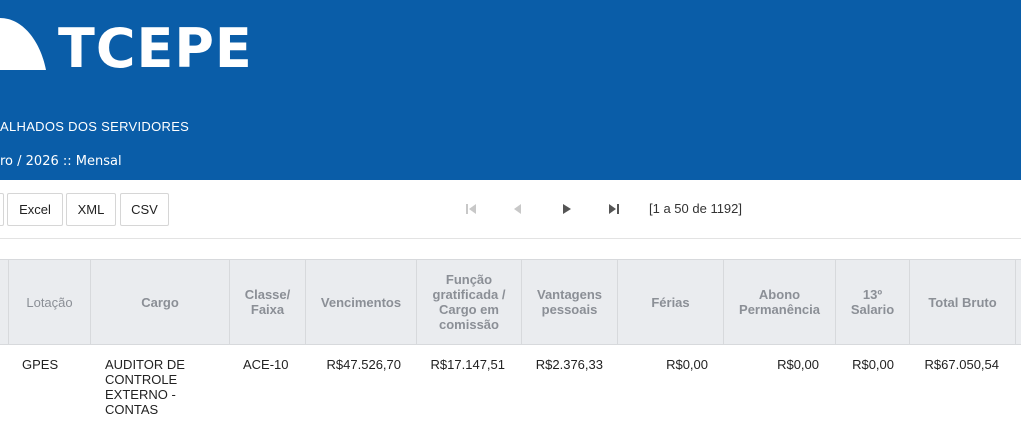  What do you see at coordinates (23, 44) in the screenshot?
I see `tcepe-logo-icon` at bounding box center [23, 44].